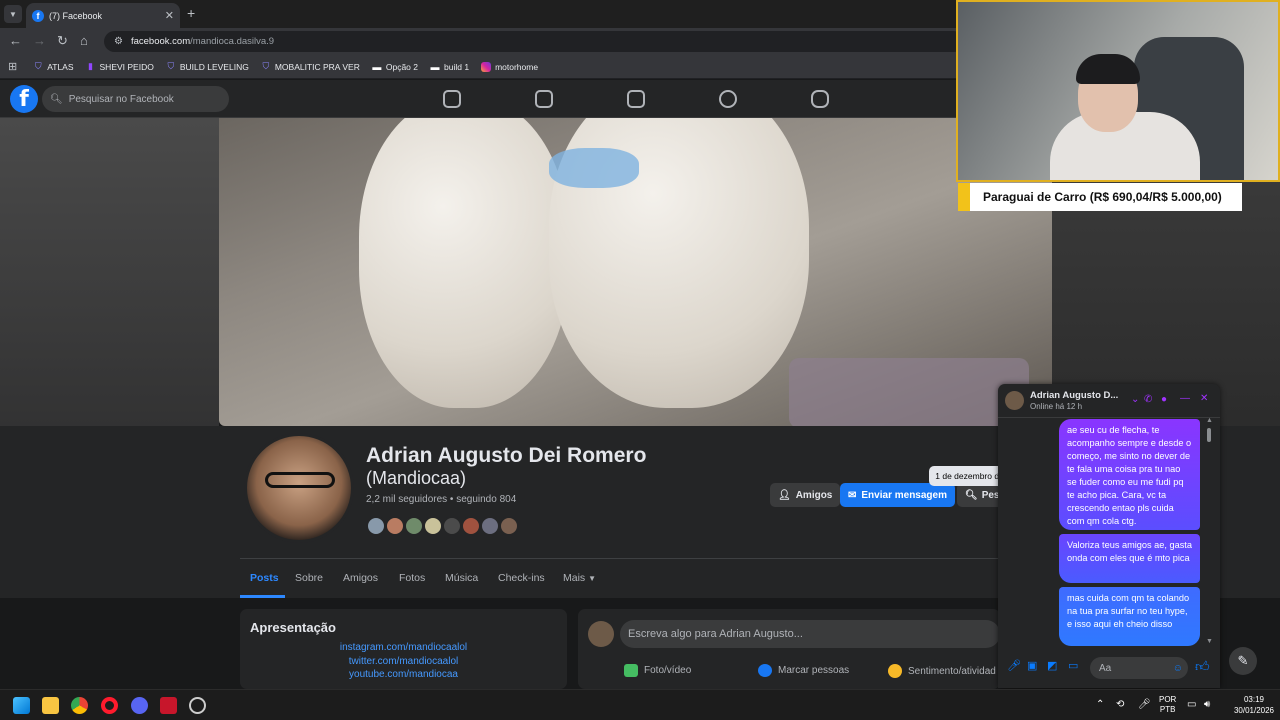  What do you see at coordinates (1254, 705) in the screenshot?
I see `clock: 03:19 30/01/2026` at bounding box center [1254, 705].